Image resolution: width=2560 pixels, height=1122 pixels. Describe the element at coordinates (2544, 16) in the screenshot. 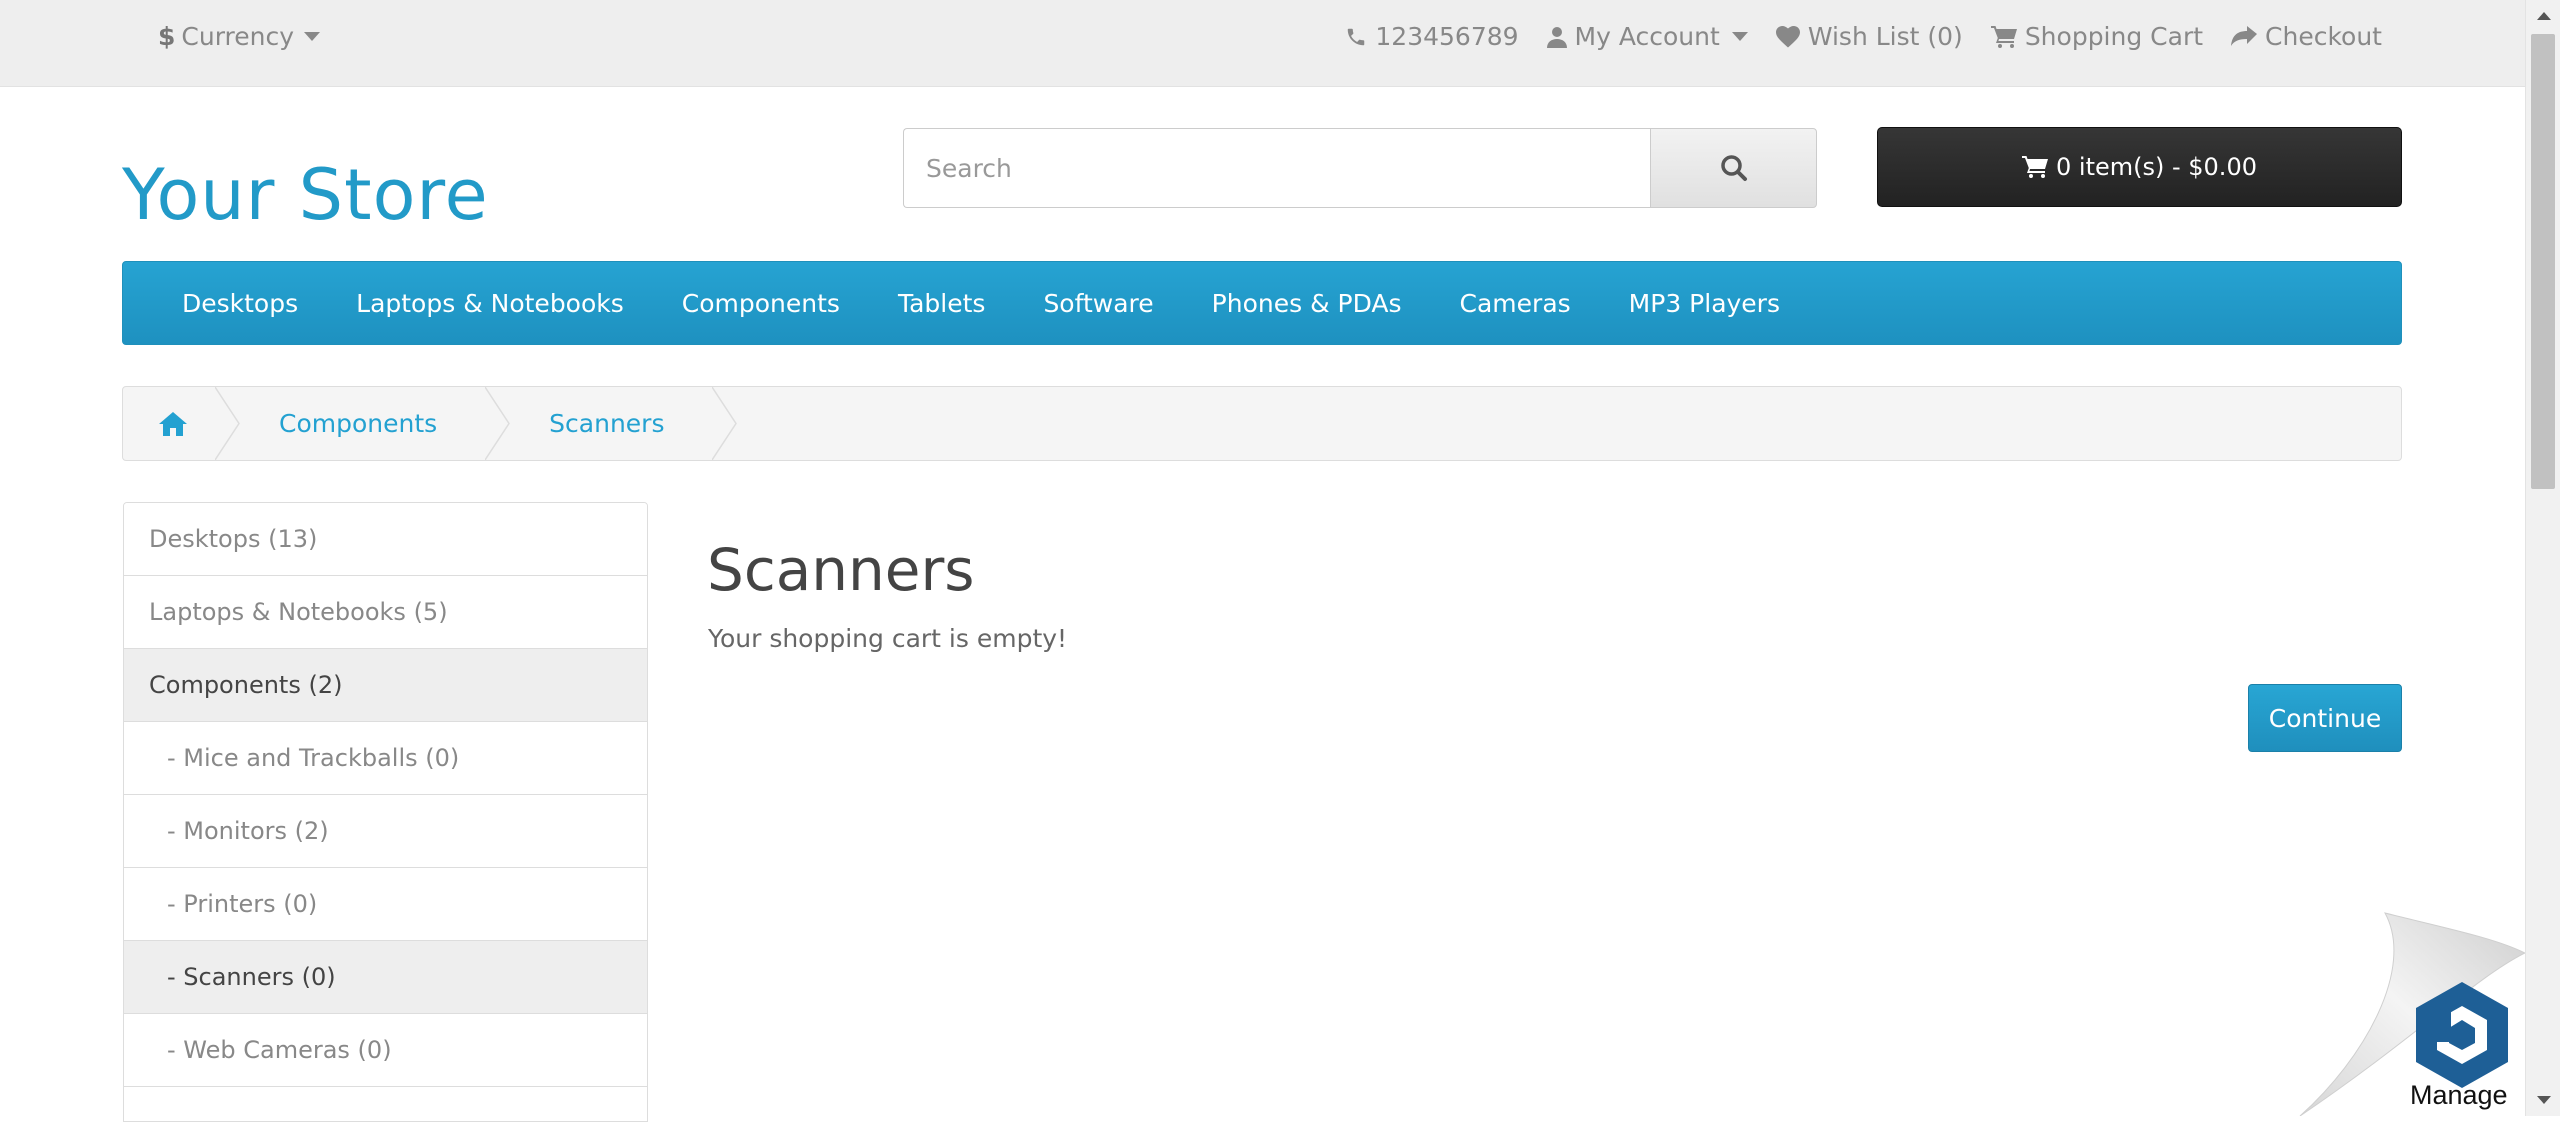

I see `scroll-up-icon` at that location.